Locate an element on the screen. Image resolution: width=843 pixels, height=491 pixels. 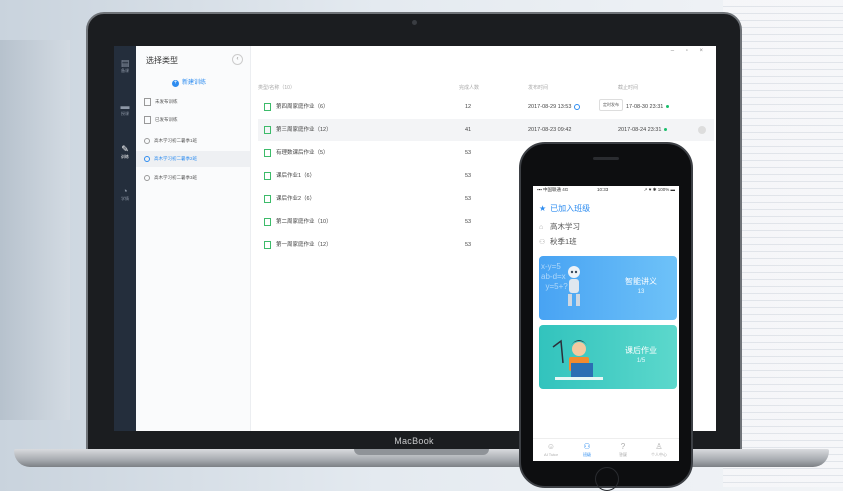
question-icon: ? is located at coordinates (623, 446).